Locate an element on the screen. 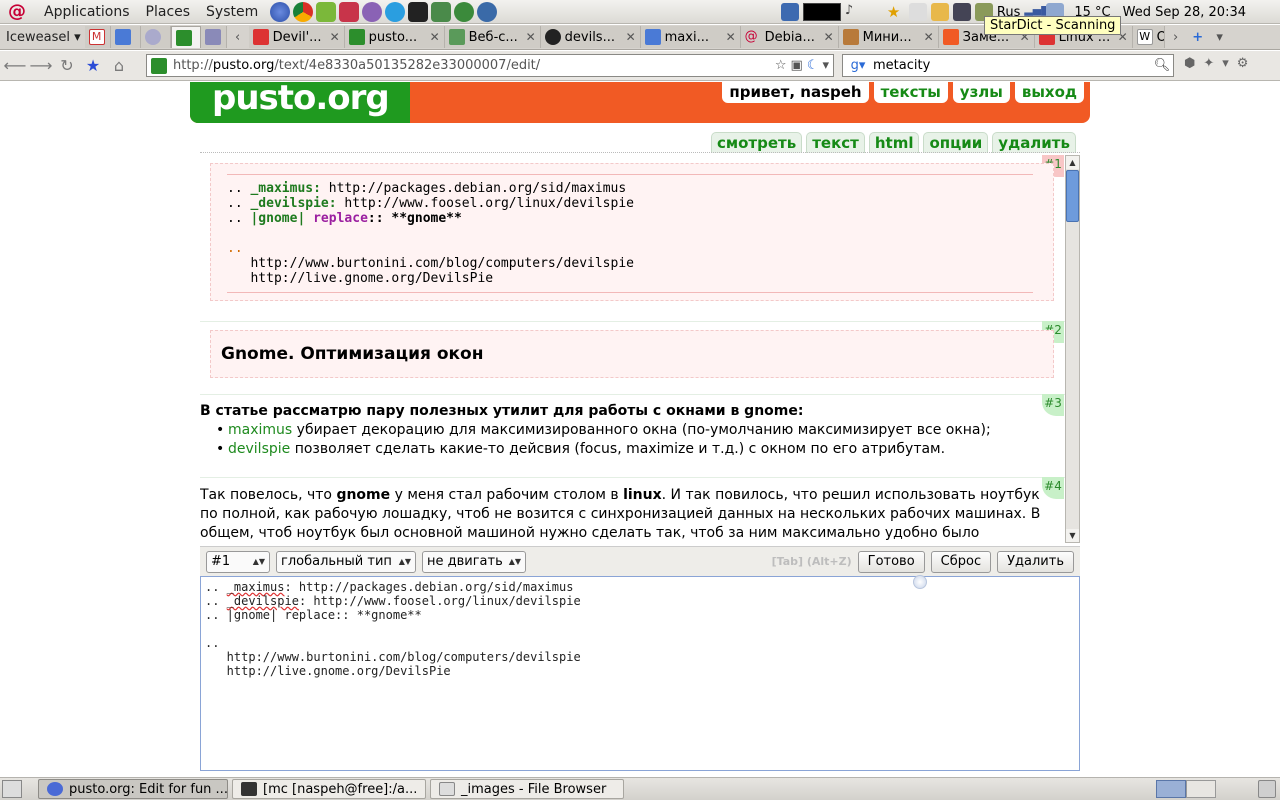  extension-icon: ⬢ is located at coordinates (1189, 63).